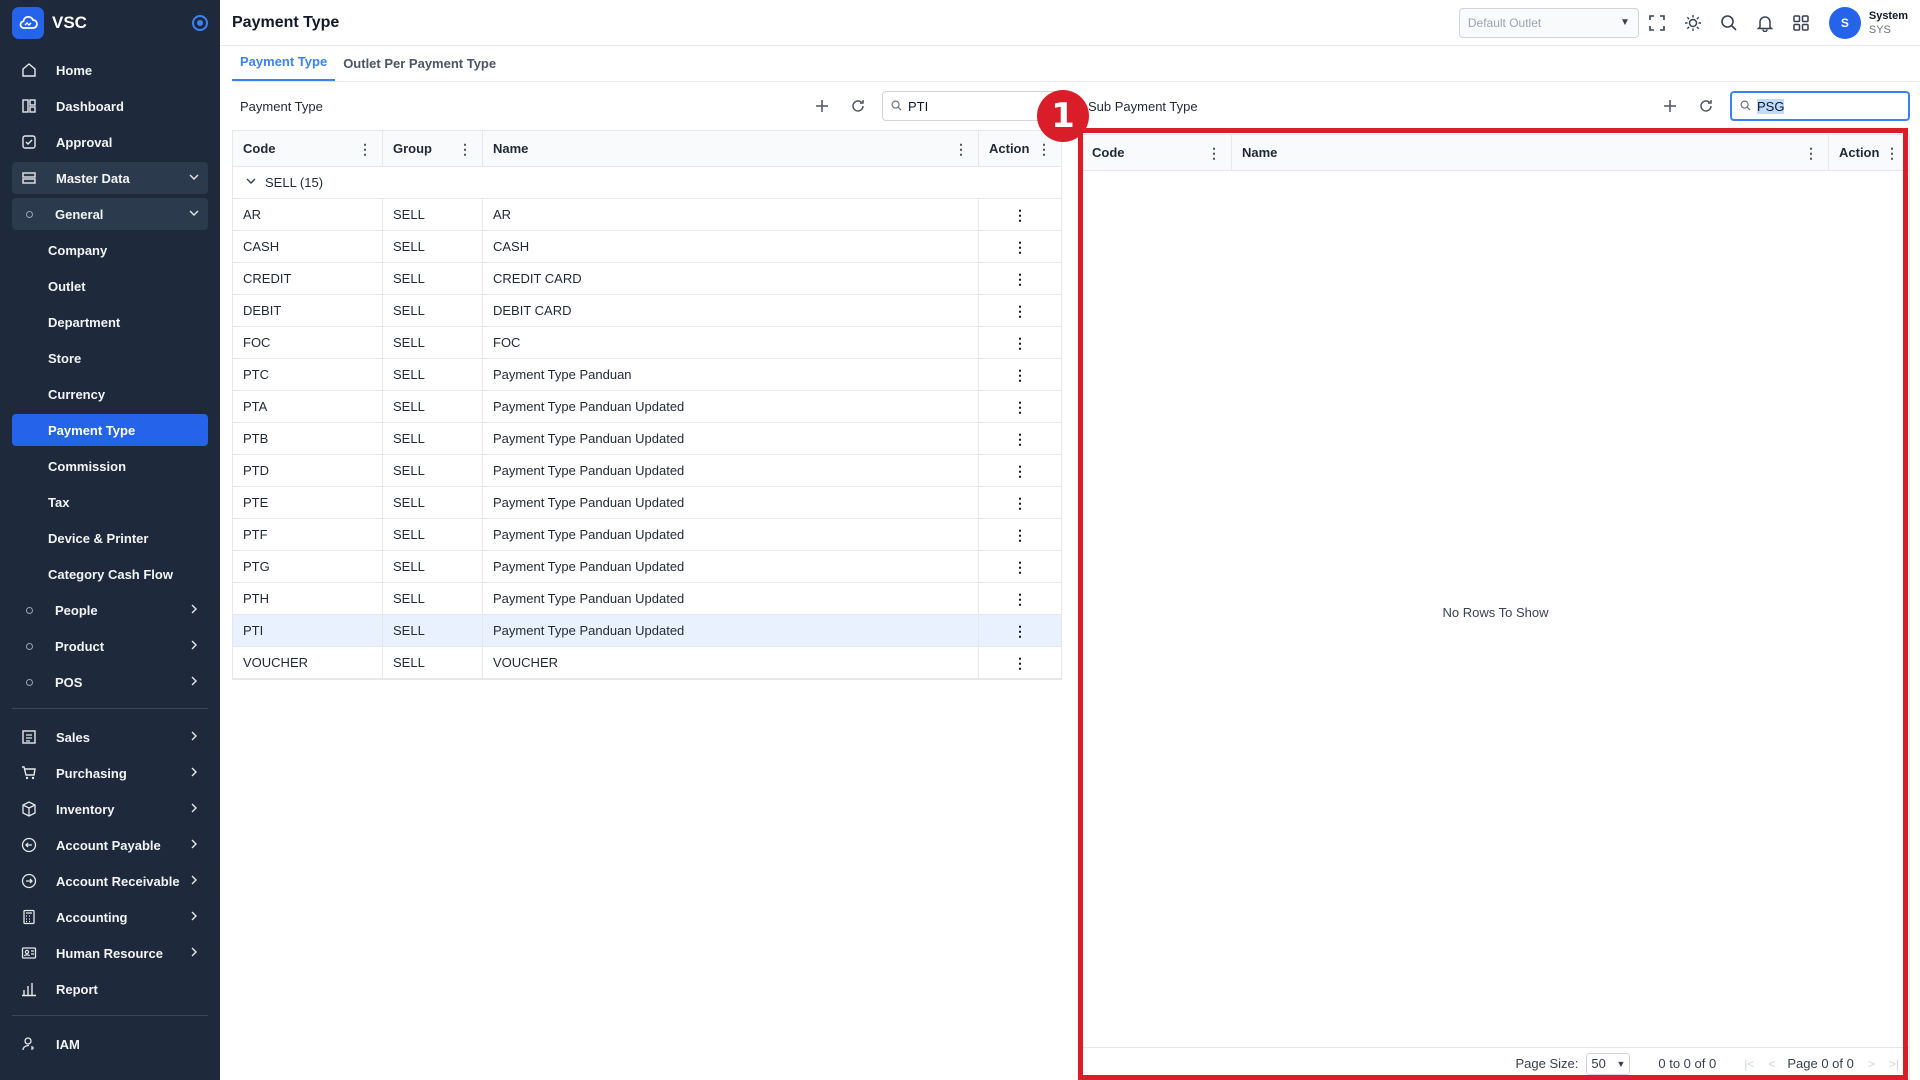 This screenshot has width=1920, height=1080. Describe the element at coordinates (647, 439) in the screenshot. I see `table-row: PTB SELL Payment Type Panduan Updated ⋮` at that location.